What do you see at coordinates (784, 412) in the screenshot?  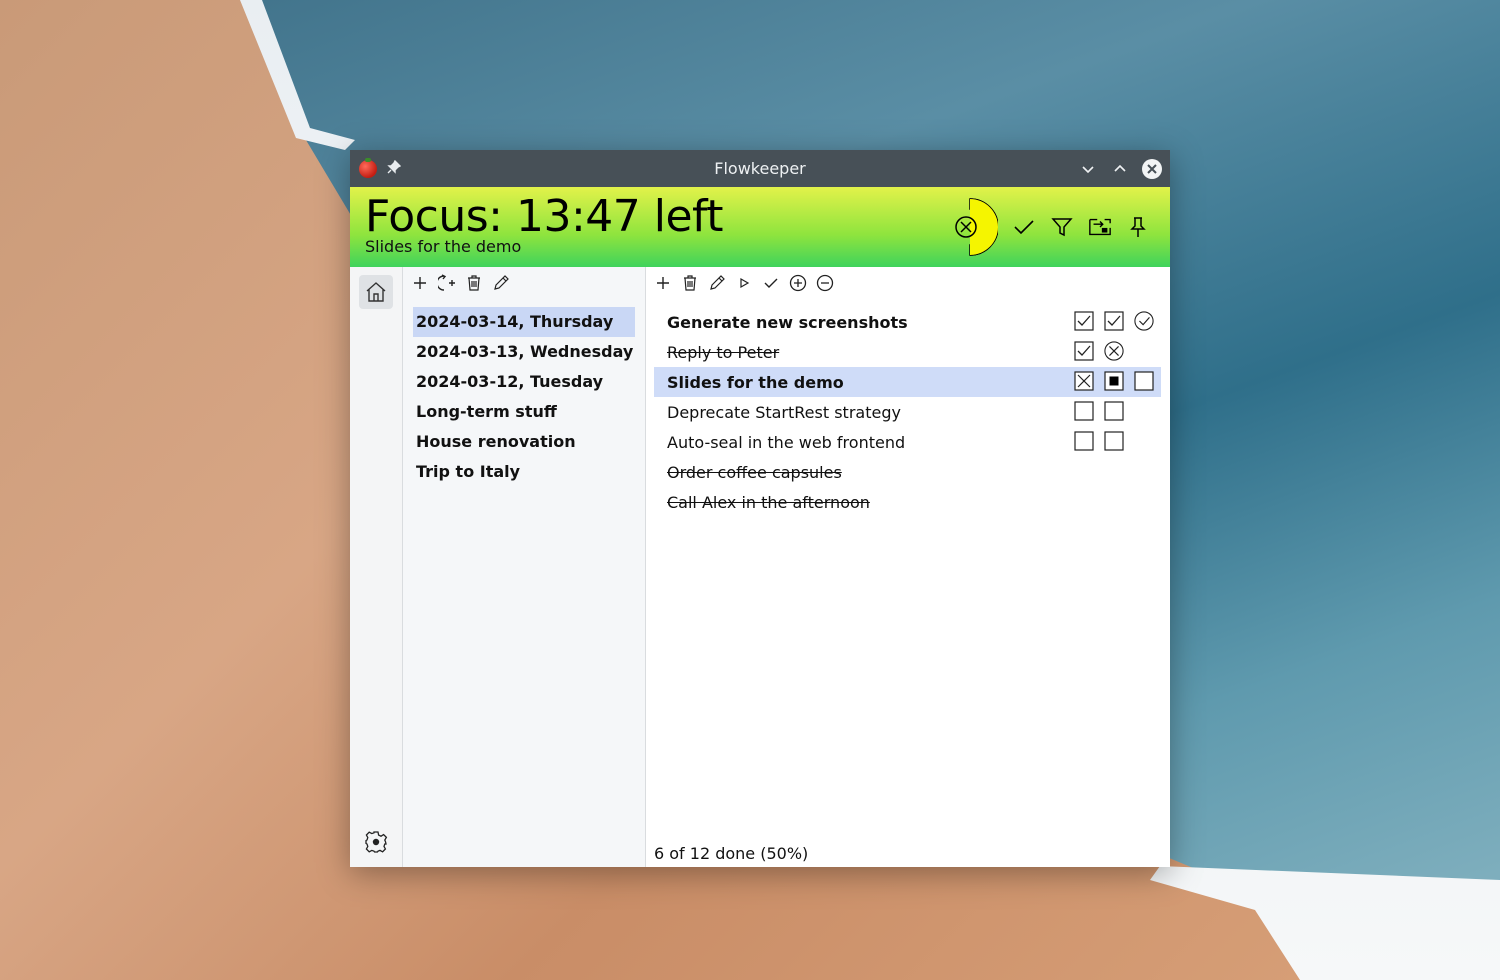 I see `workitem-label: Deprecate StartRest strategy` at bounding box center [784, 412].